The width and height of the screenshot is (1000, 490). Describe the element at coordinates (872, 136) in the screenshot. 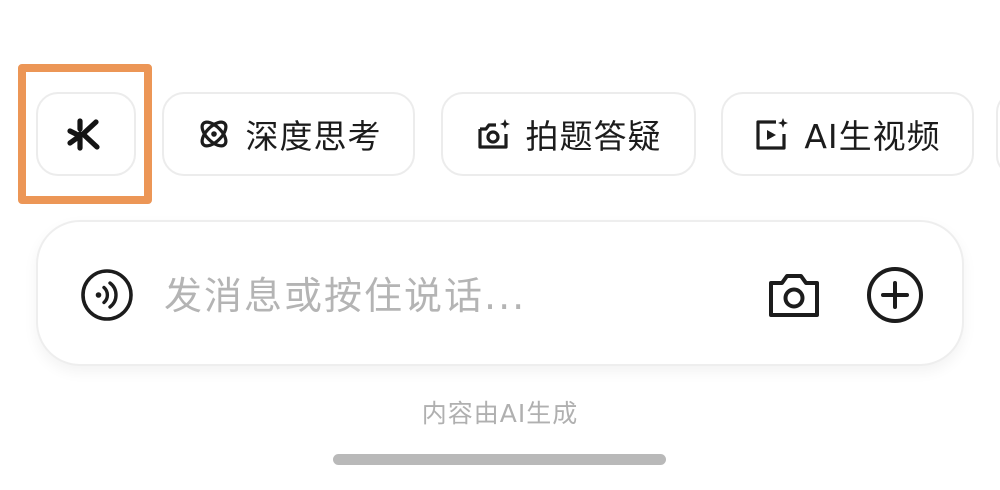

I see `ai-video-label: AI生视频` at that location.